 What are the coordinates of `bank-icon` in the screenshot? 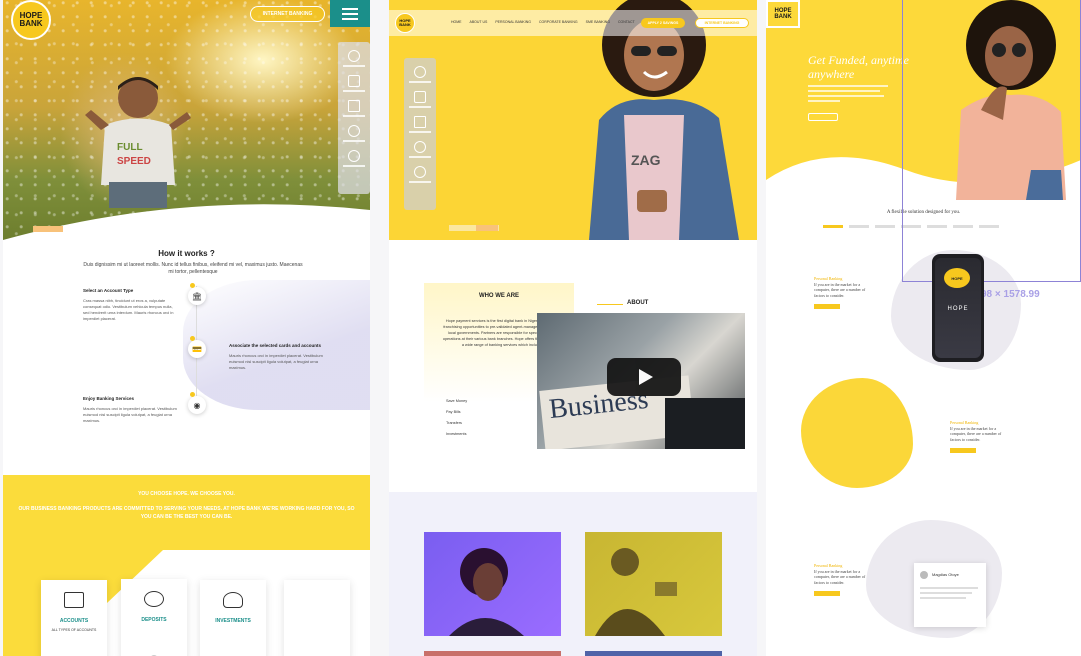 It's located at (74, 600).